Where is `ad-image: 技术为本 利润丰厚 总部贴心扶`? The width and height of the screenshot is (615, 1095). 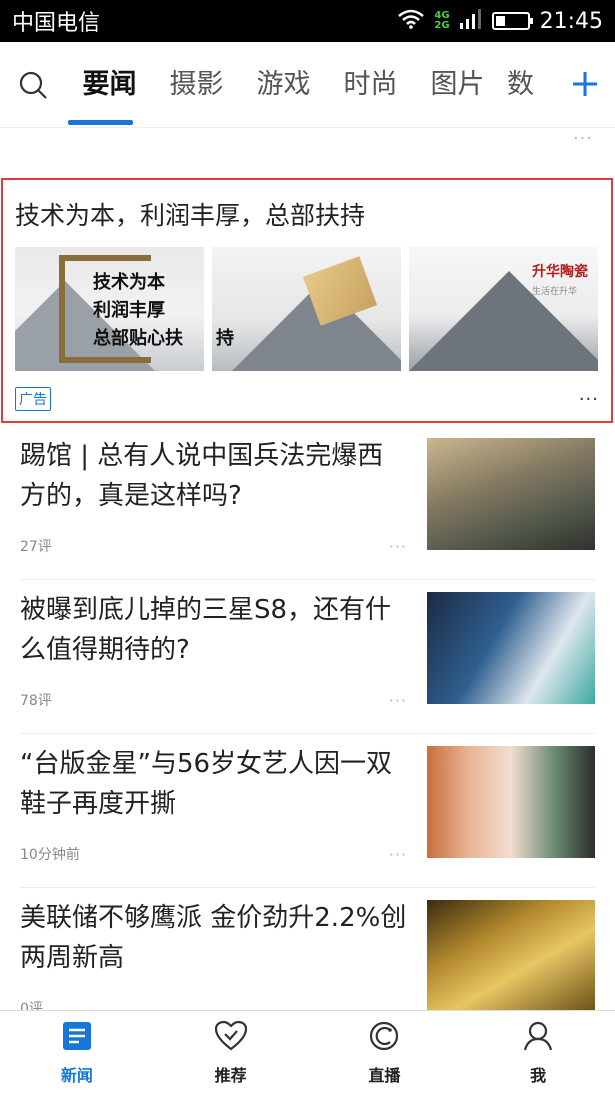 ad-image: 技术为本 利润丰厚 总部贴心扶 is located at coordinates (109, 309).